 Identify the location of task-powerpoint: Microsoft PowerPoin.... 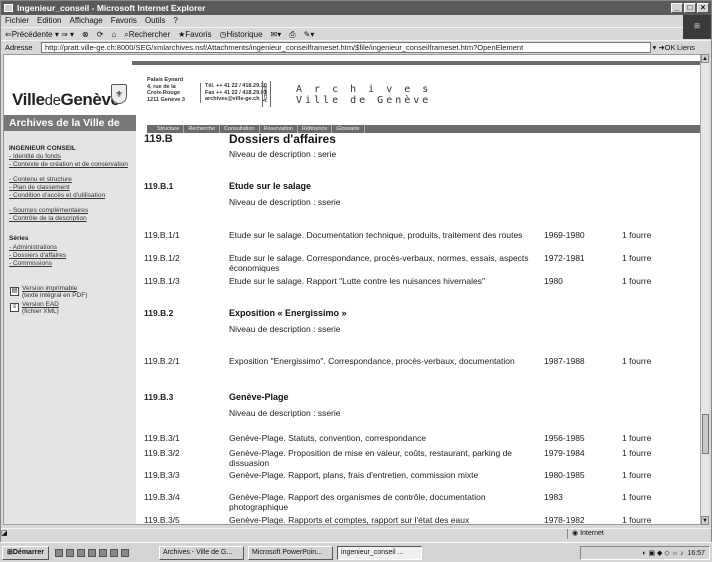
(291, 552).